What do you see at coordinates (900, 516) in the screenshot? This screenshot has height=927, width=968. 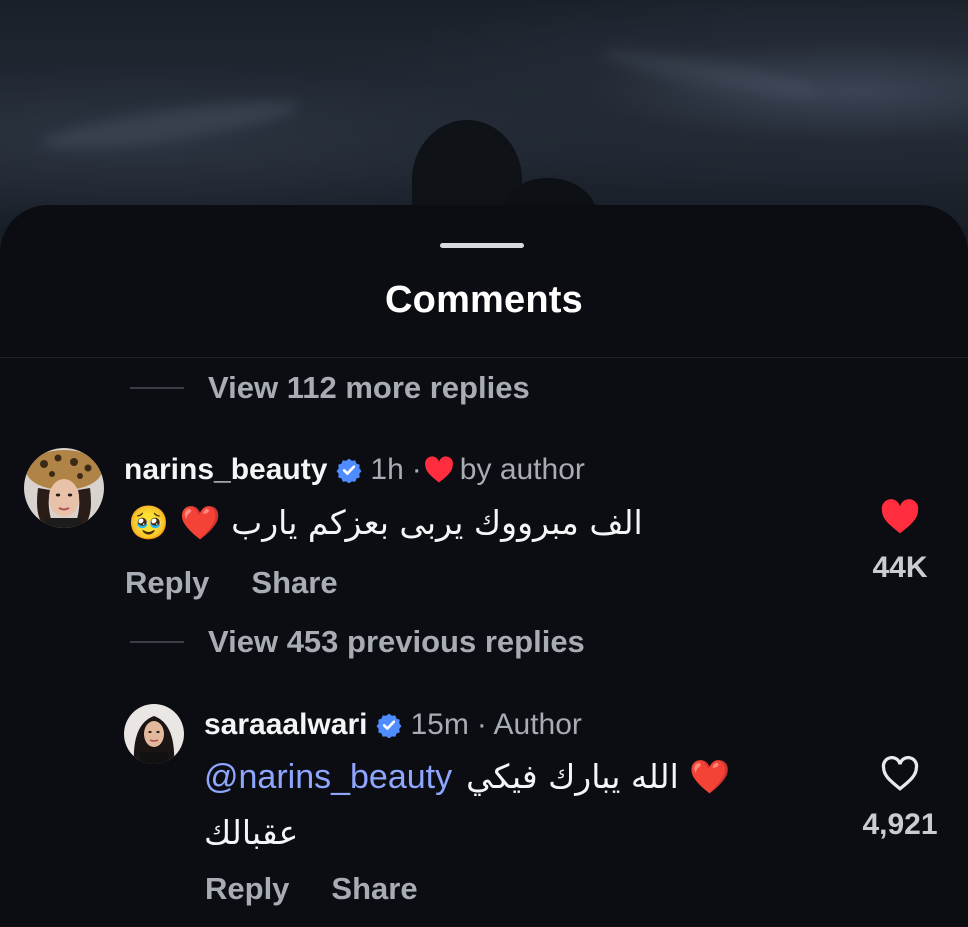 I see `heart-filled-icon` at bounding box center [900, 516].